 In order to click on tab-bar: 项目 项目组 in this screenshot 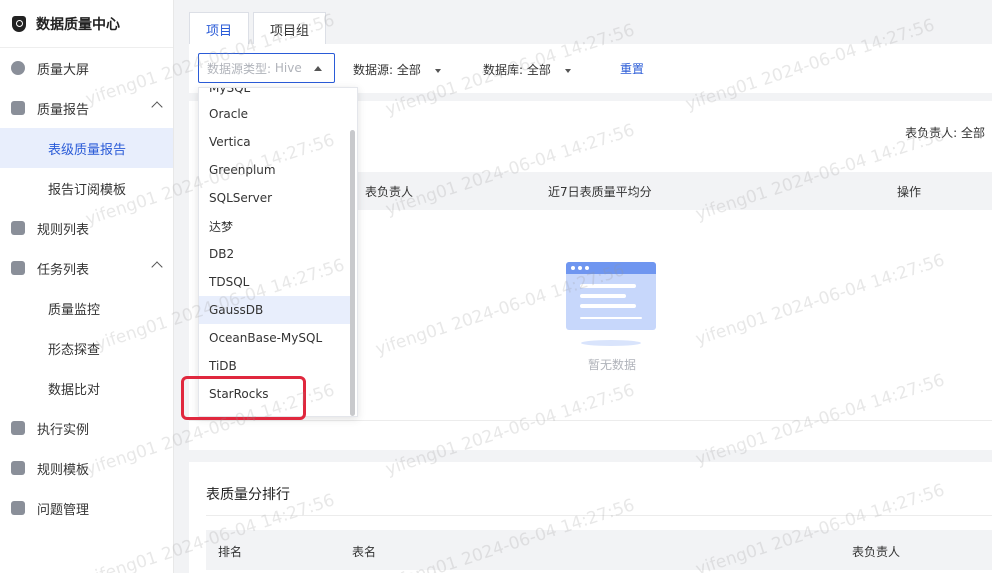, I will do `click(259, 28)`.